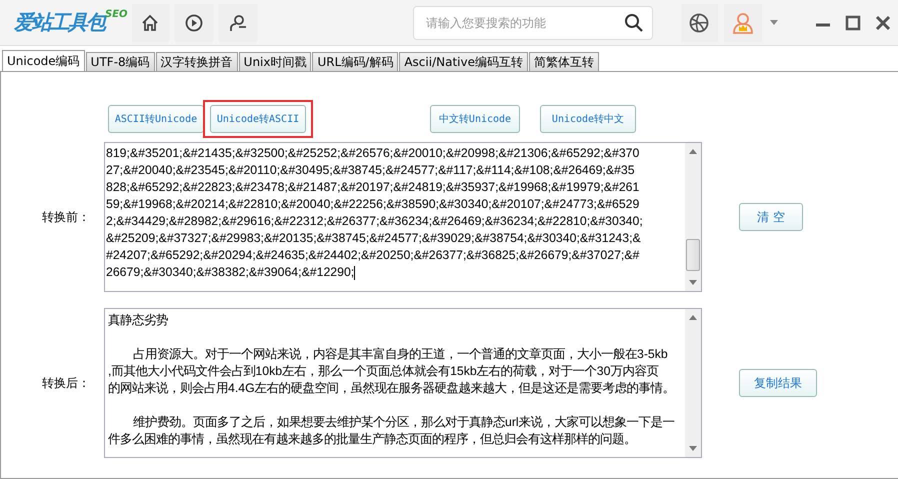 This screenshot has width=898, height=479. Describe the element at coordinates (693, 255) in the screenshot. I see `scrollbar-thumb` at that location.